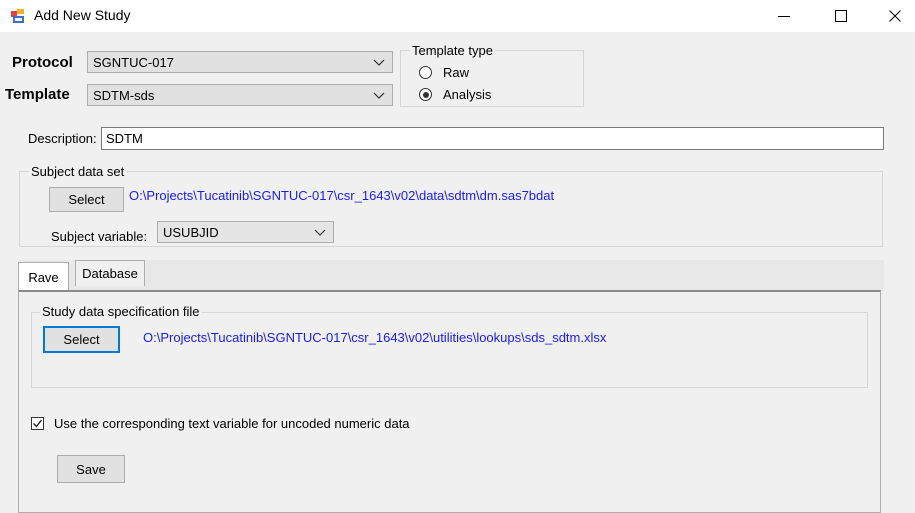 The image size is (915, 513). Describe the element at coordinates (124, 138) in the screenshot. I see `description-value: SDTM` at that location.